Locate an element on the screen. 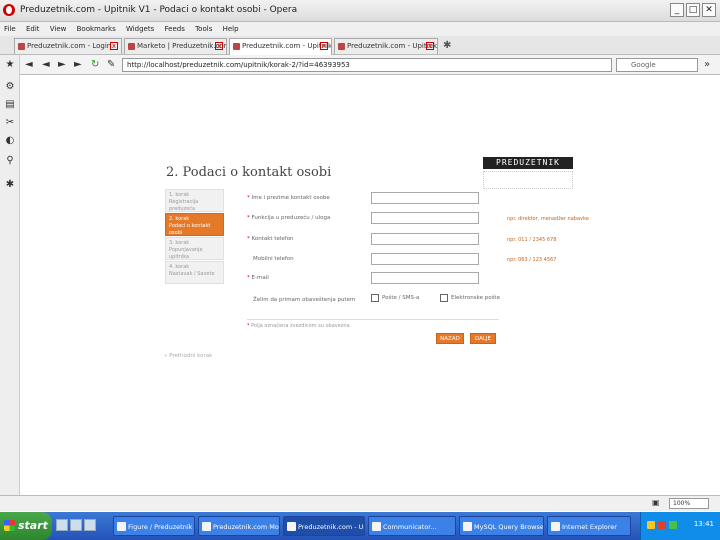 This screenshot has height=540, width=720. step-subtitle: Popunjavanje upitnika is located at coordinates (186, 253).